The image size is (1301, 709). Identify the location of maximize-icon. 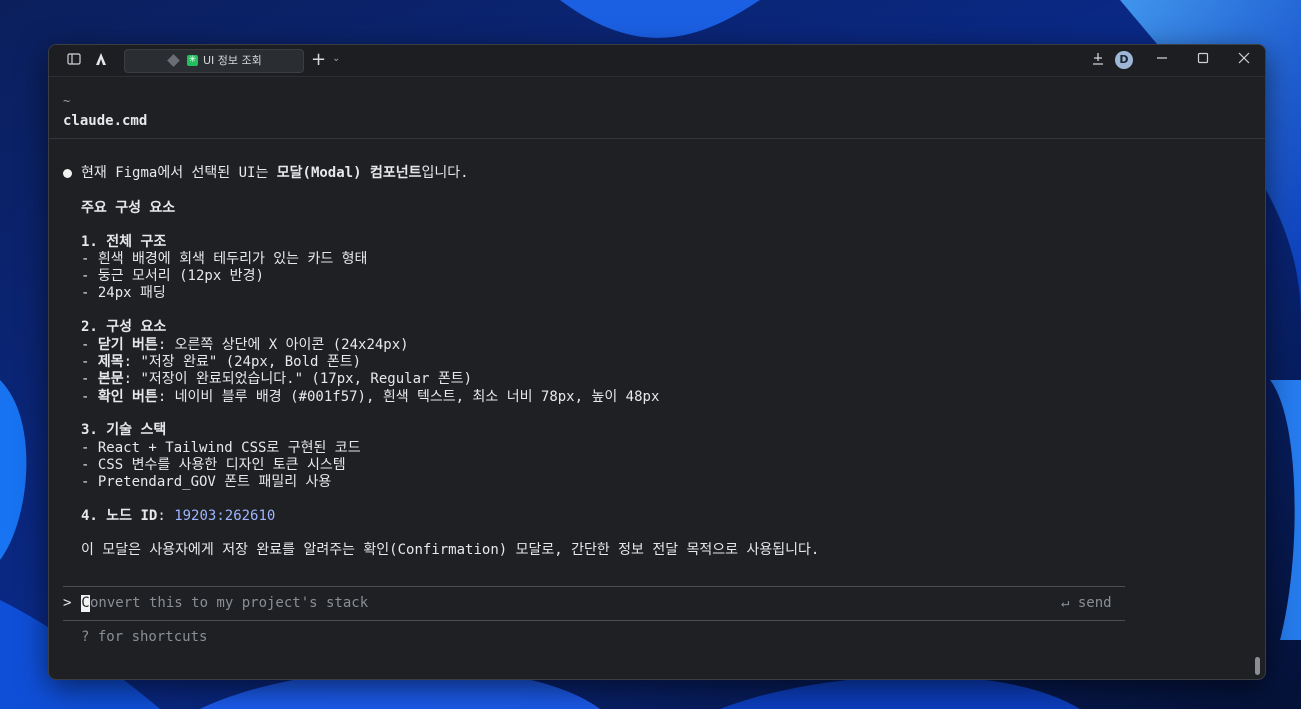
(1203, 60).